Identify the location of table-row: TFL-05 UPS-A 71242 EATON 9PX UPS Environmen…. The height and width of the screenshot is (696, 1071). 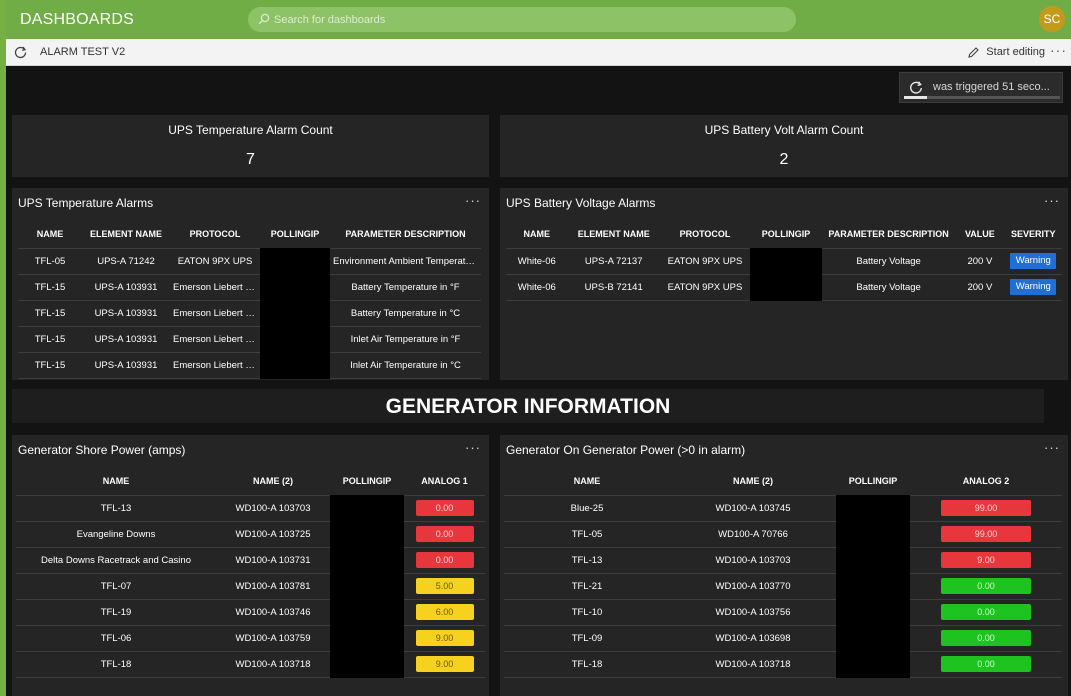
(249, 260).